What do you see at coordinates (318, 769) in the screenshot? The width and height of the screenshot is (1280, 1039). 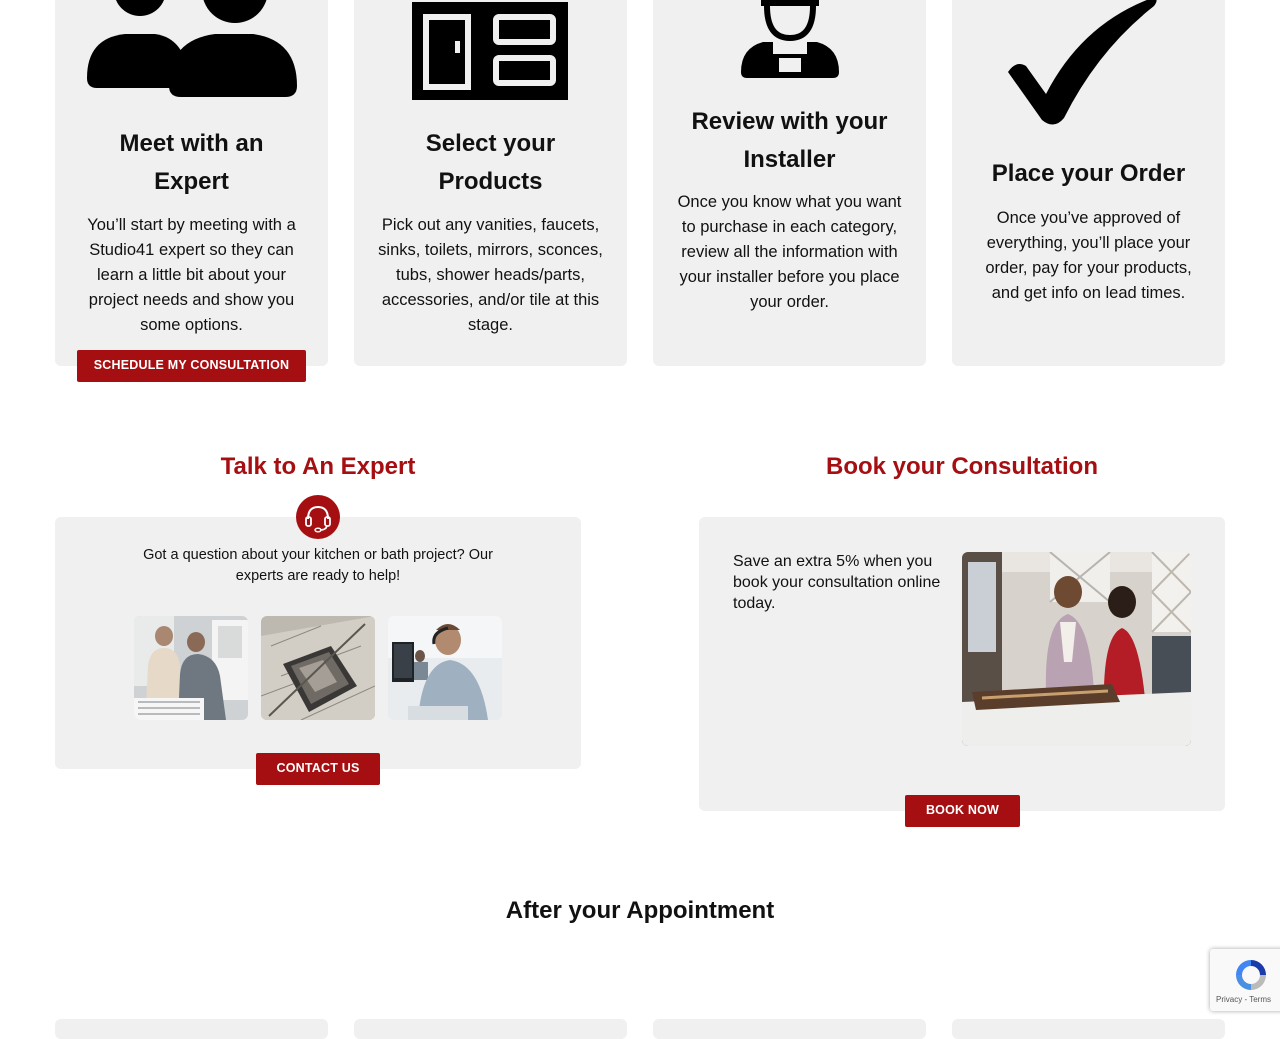 I see `contact-us-button: CONTACT US` at bounding box center [318, 769].